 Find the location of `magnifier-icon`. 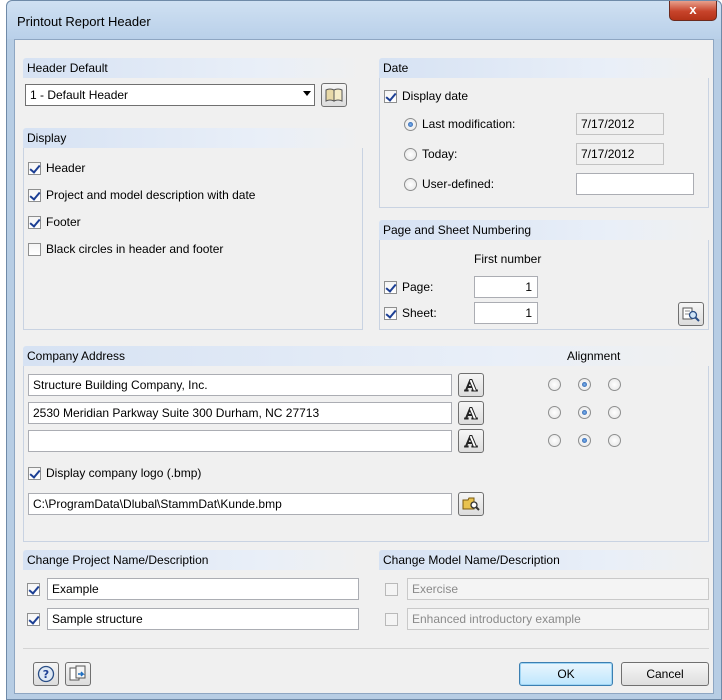

magnifier-icon is located at coordinates (691, 314).